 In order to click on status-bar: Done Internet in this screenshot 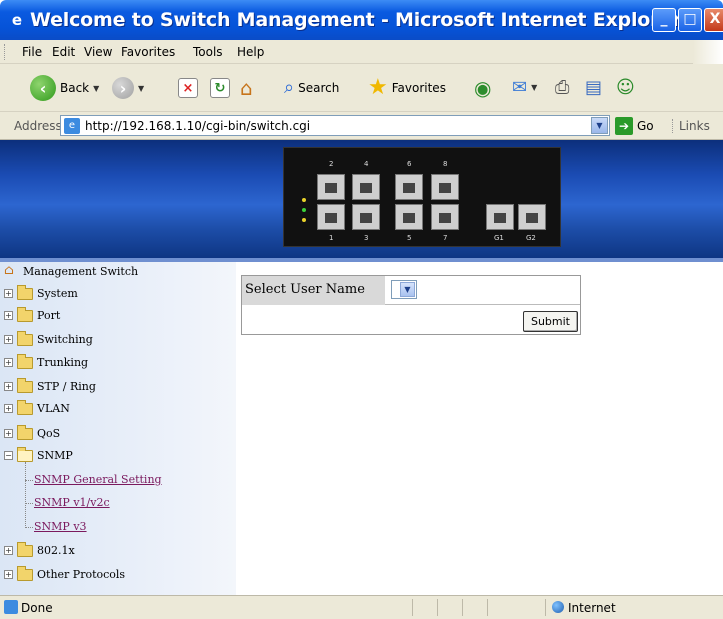, I will do `click(361, 607)`.